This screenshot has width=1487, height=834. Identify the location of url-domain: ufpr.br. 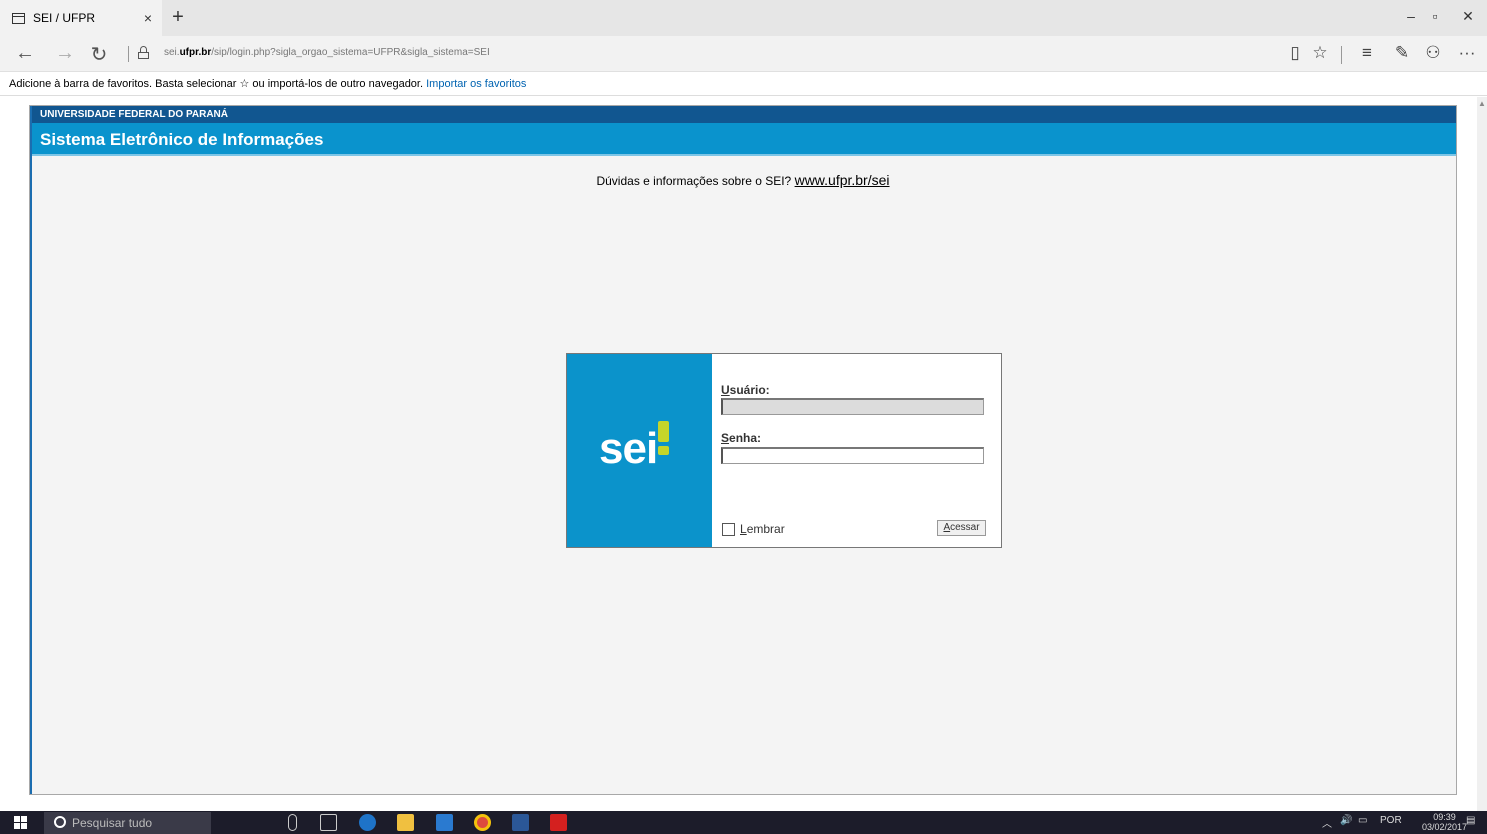
(195, 52).